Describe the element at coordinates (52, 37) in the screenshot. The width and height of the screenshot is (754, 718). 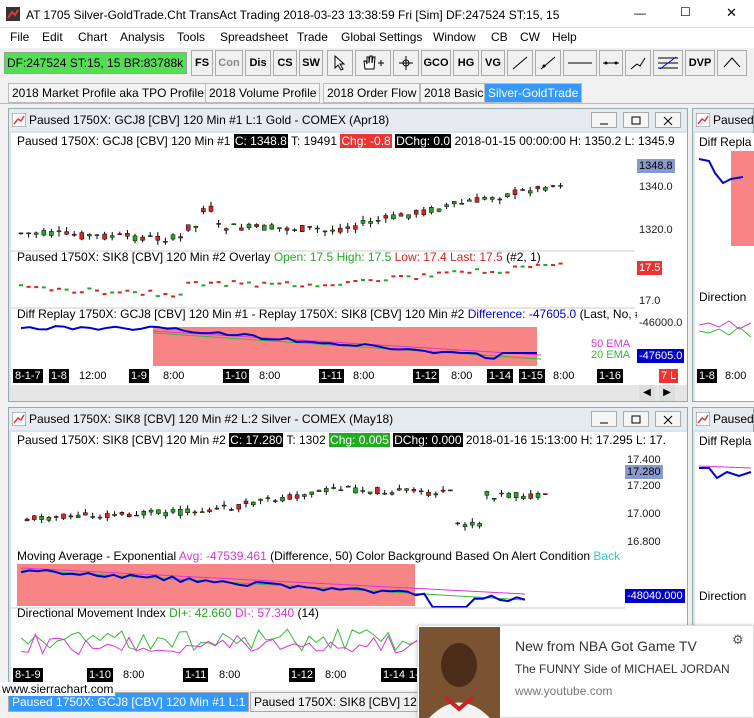
I see `menu-edit: Edit` at that location.